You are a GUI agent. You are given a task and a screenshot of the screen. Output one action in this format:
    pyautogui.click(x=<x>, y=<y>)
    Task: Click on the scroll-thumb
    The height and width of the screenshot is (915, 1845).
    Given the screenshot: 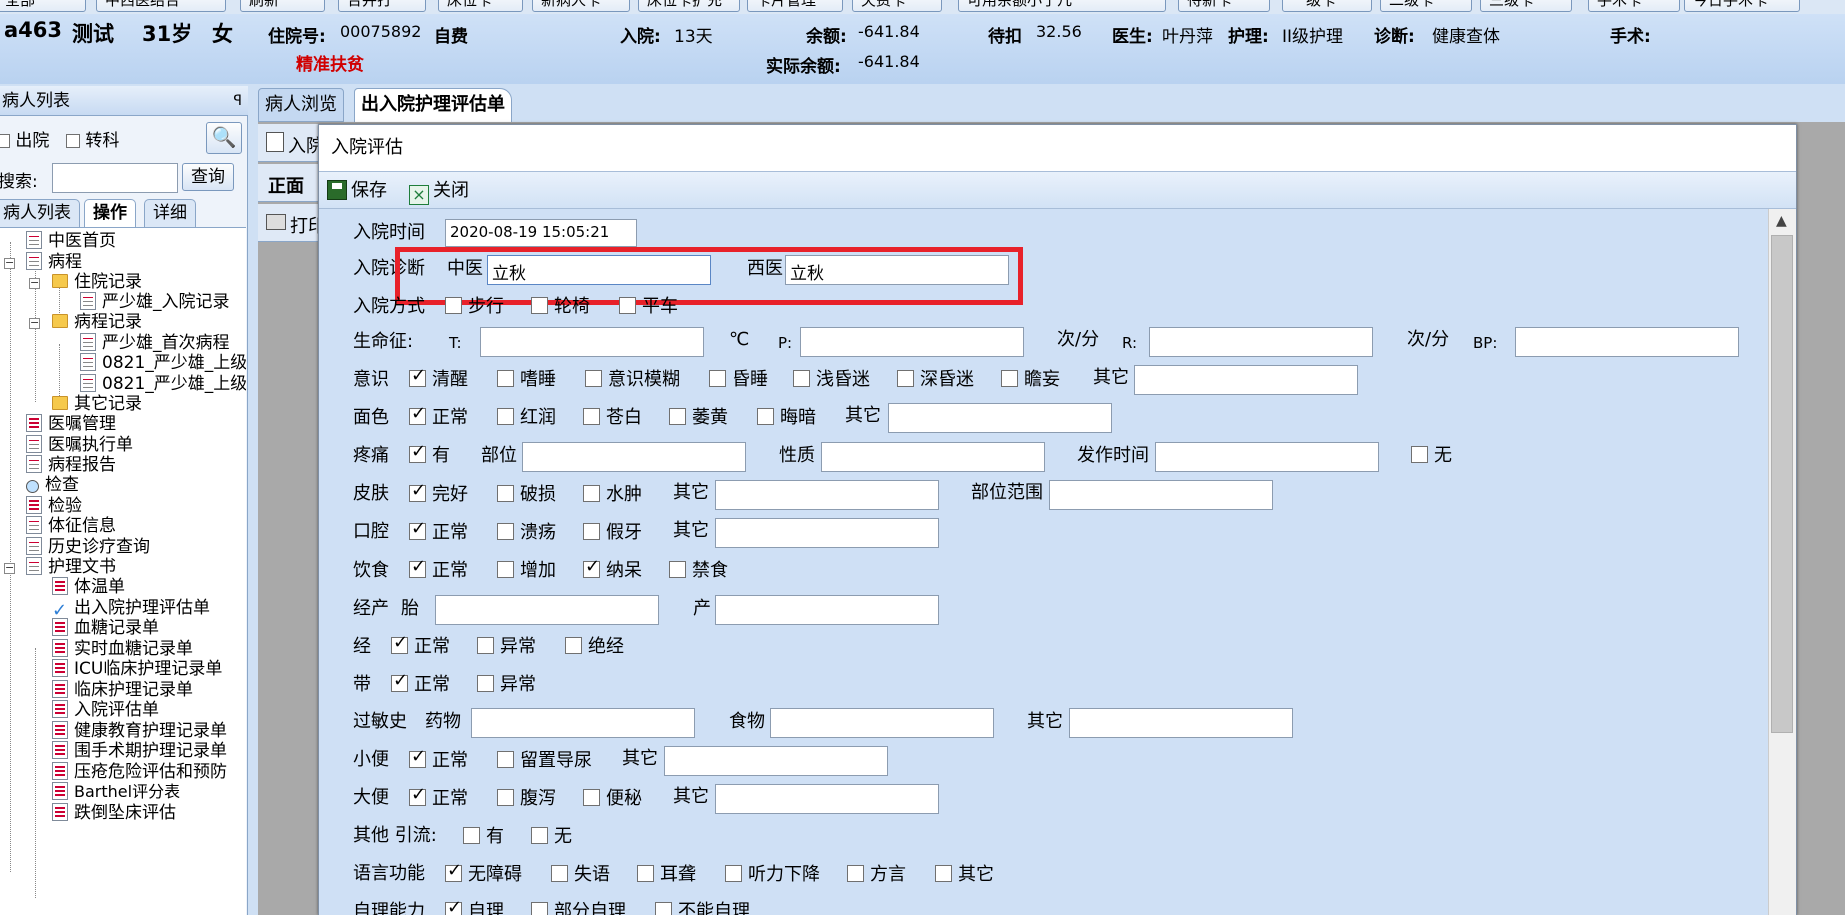 What is the action you would take?
    pyautogui.click(x=1782, y=484)
    